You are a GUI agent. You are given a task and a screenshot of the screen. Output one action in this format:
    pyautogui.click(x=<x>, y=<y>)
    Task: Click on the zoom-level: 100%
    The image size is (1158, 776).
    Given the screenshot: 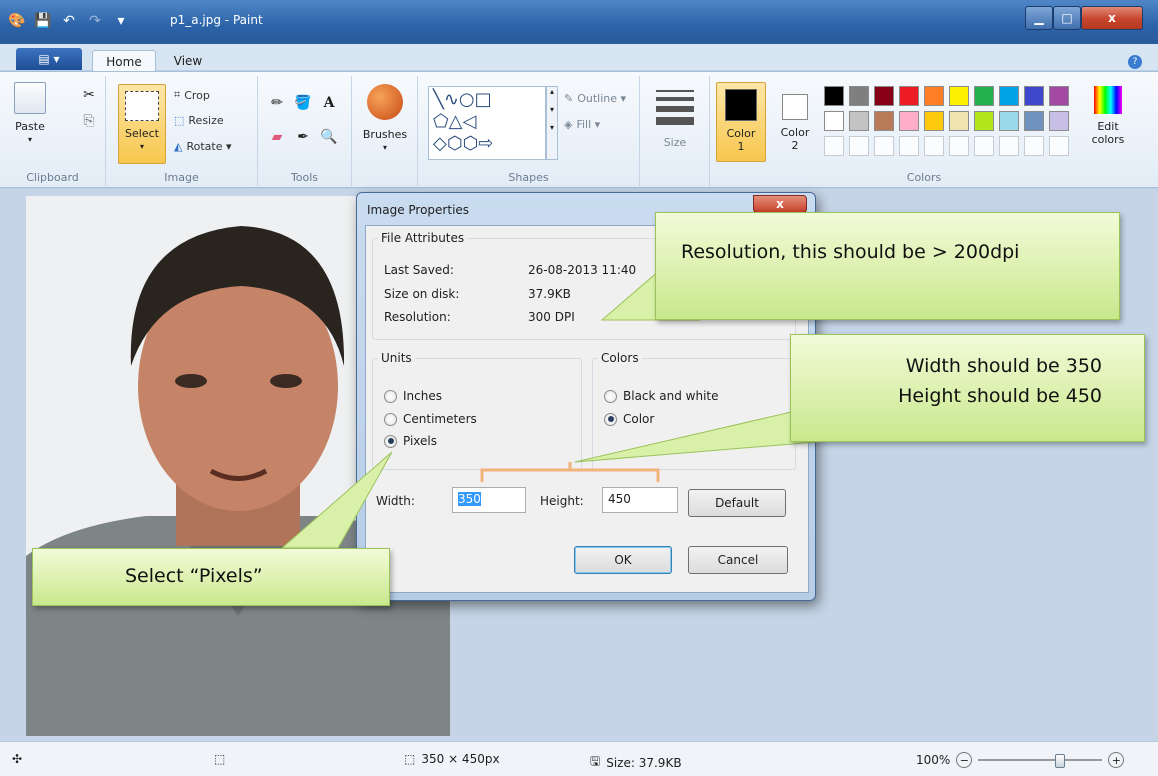 What is the action you would take?
    pyautogui.click(x=933, y=760)
    